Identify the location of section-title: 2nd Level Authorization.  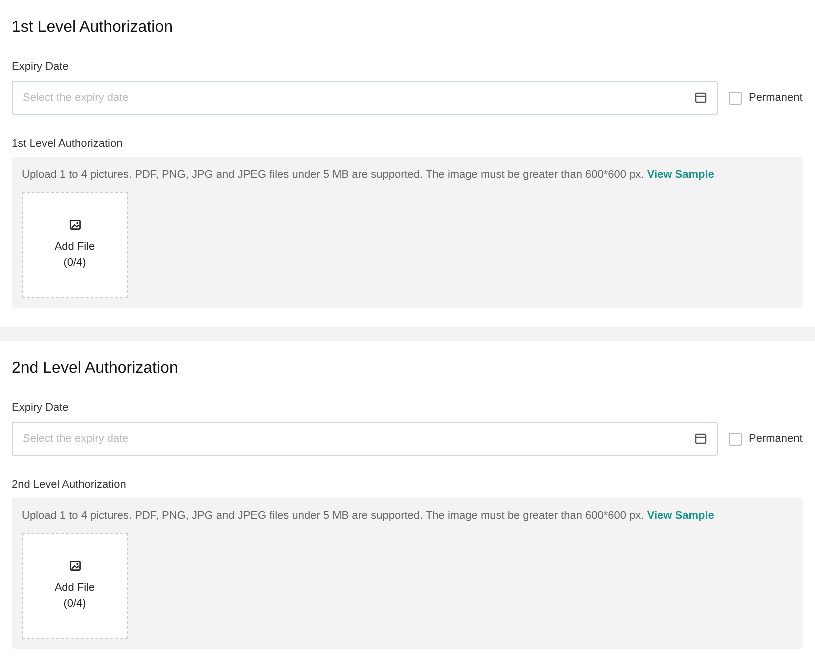
(96, 369).